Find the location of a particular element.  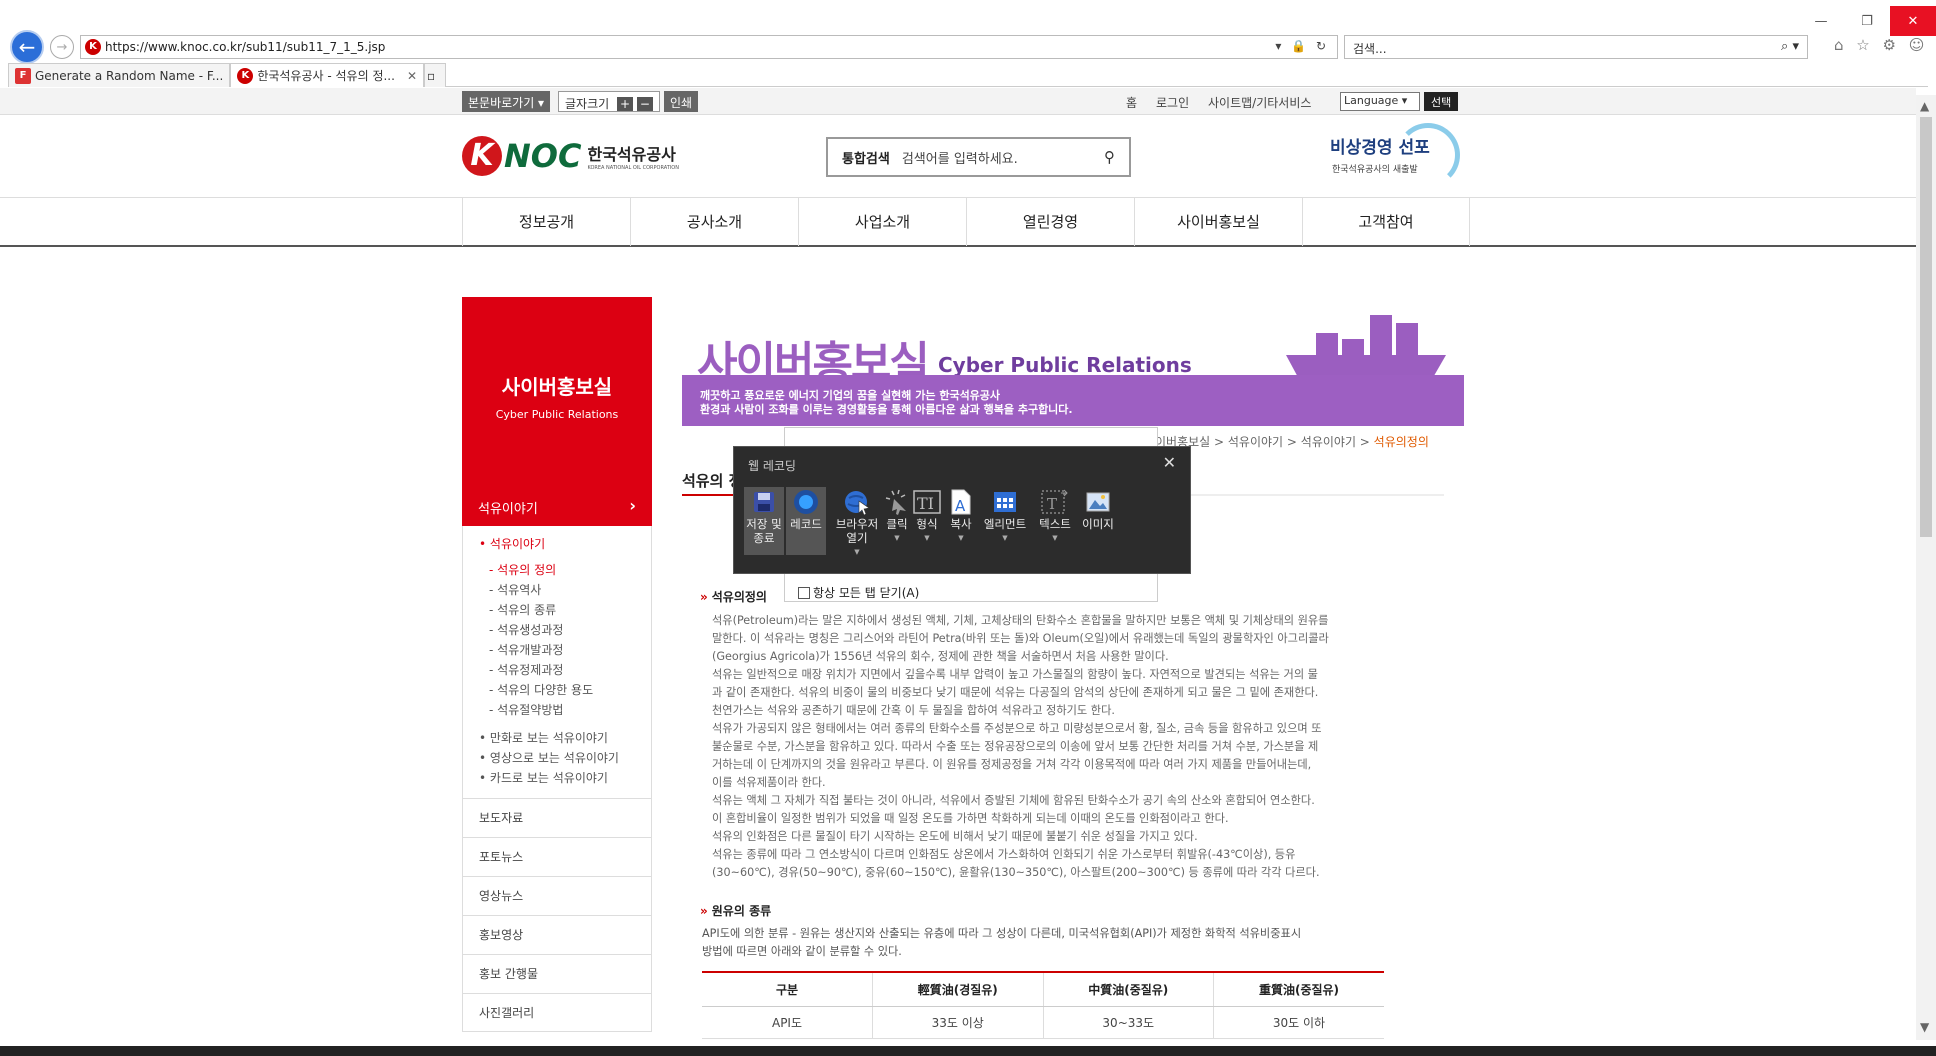

text-tool-button: T 텍스트 ▼ is located at coordinates (1055, 521).